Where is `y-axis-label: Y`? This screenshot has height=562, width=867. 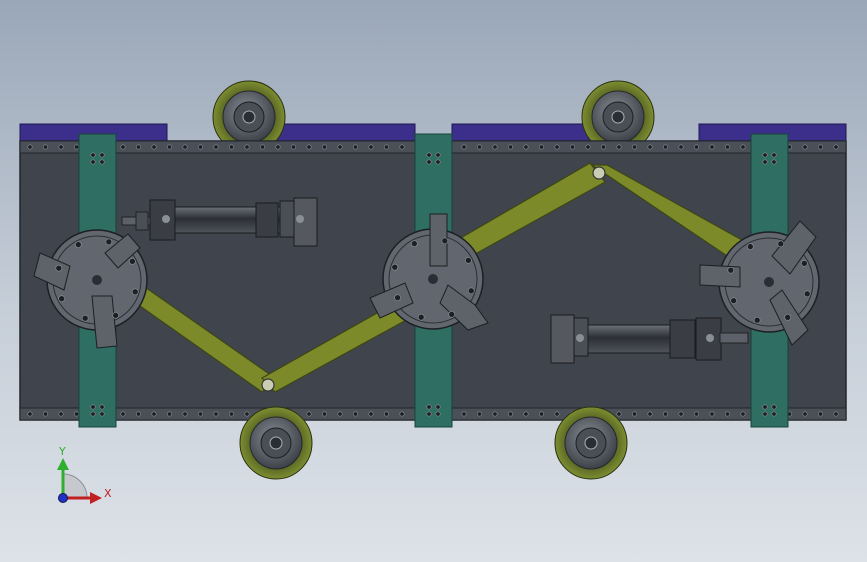
y-axis-label: Y is located at coordinates (62, 451).